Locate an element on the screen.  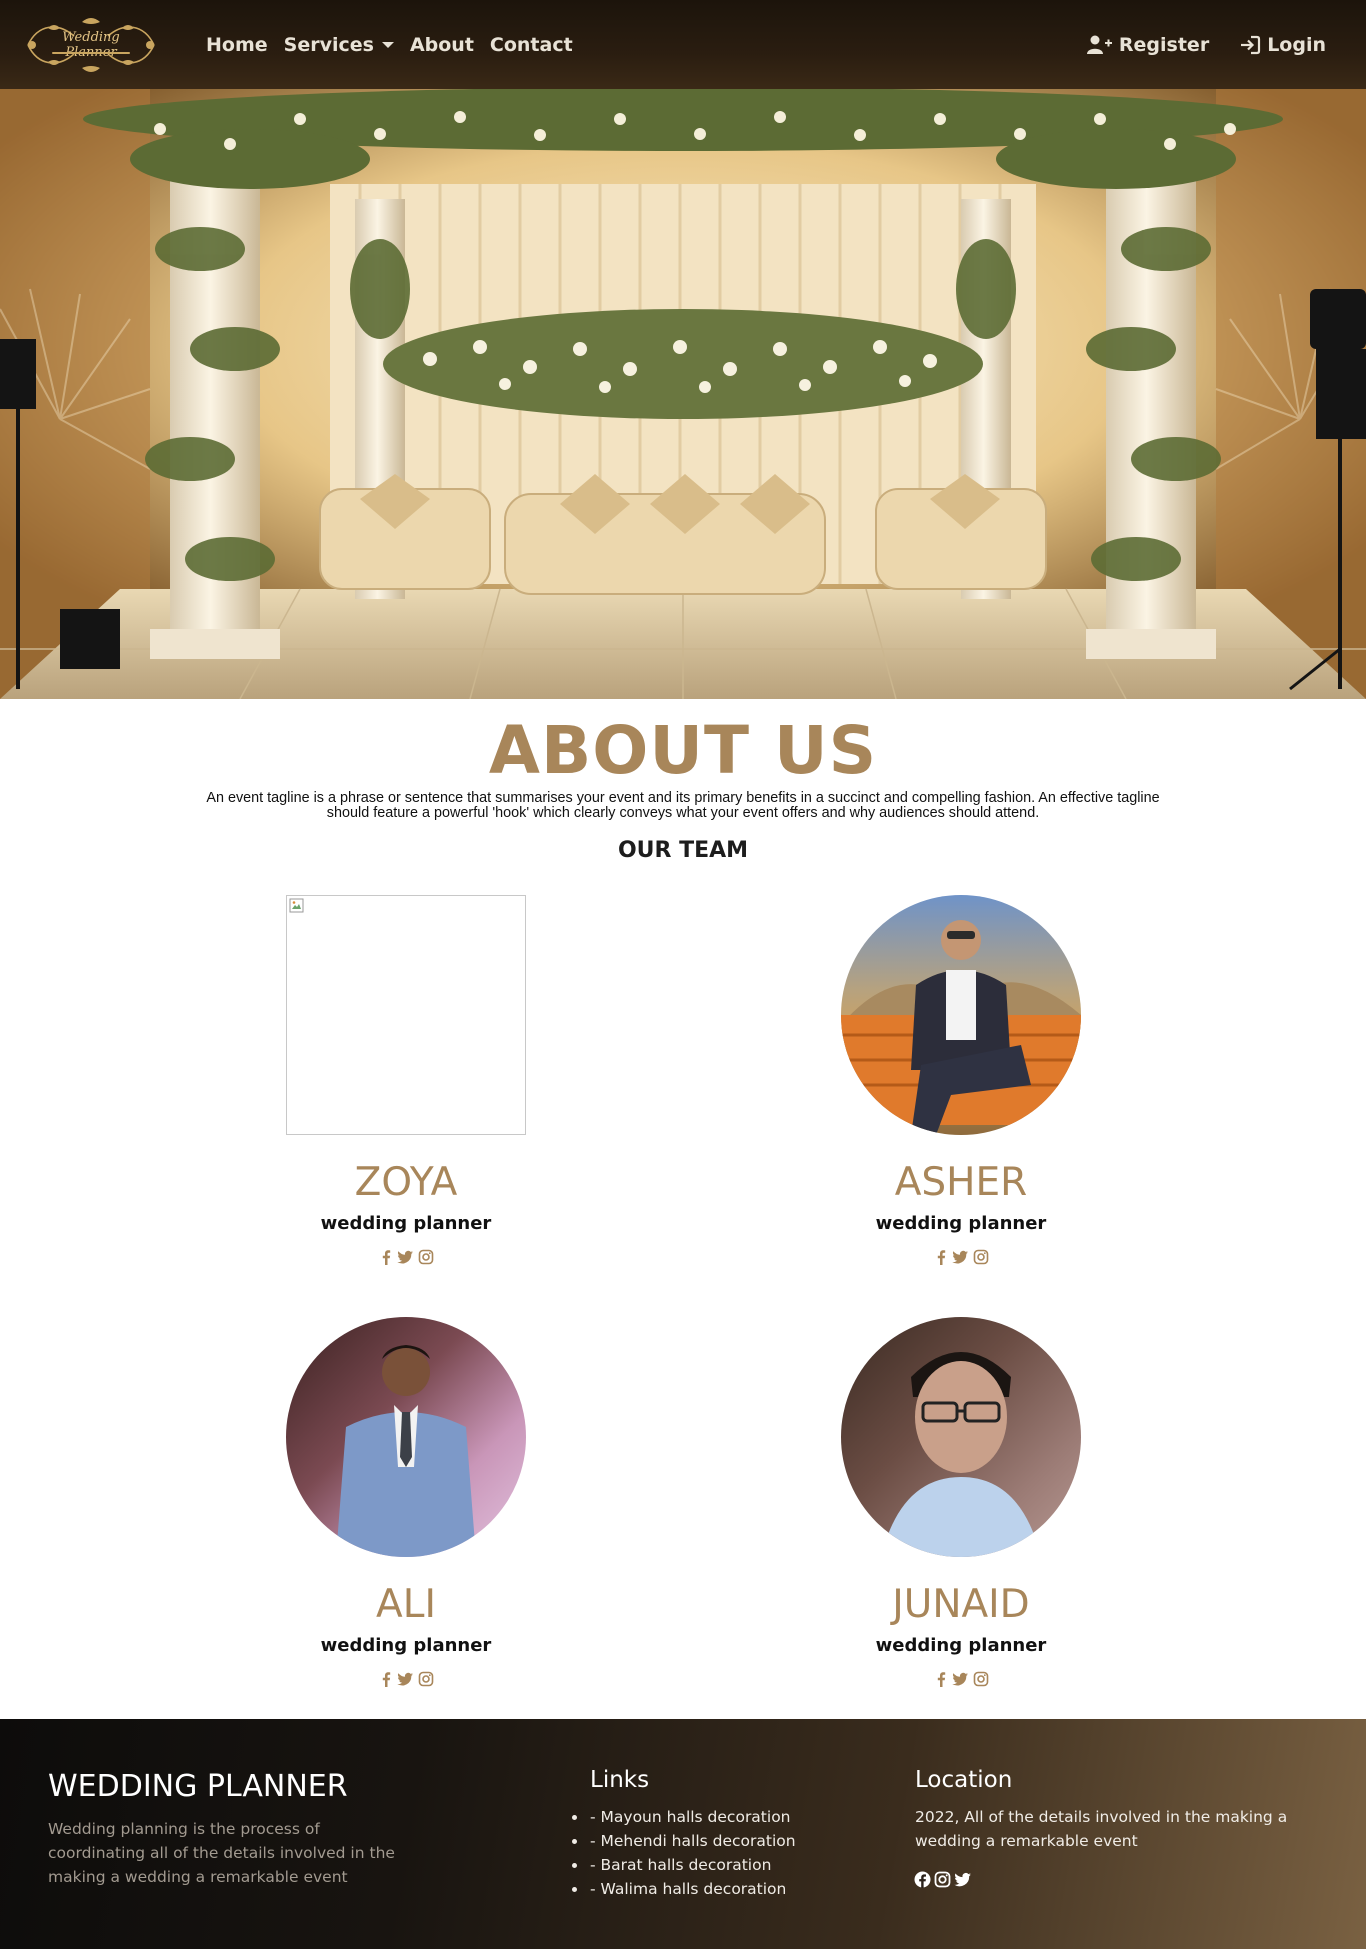
footer-social is located at coordinates (943, 1882).